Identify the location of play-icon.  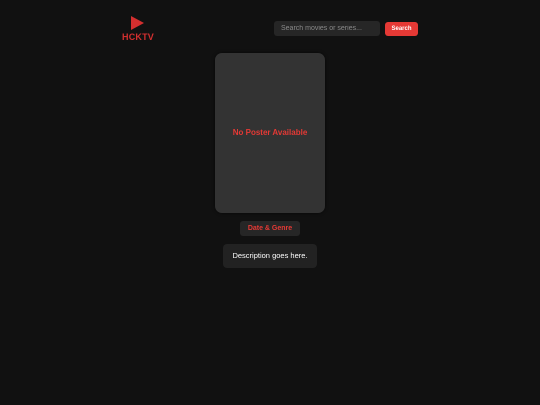
(137, 23).